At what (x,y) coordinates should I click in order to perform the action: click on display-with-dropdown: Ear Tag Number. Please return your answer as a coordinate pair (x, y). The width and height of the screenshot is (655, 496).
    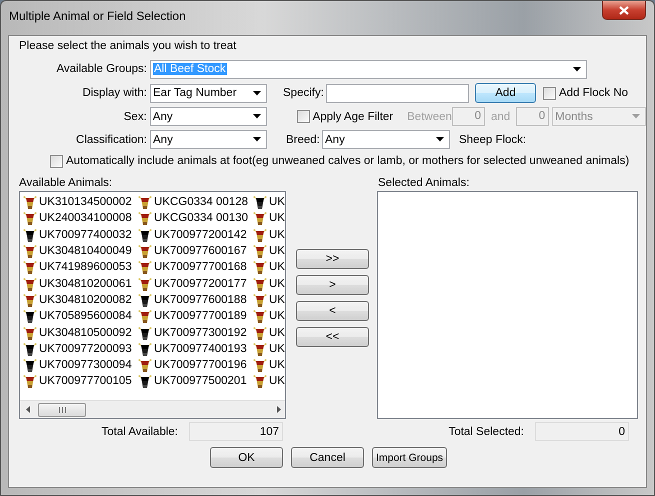
    Looking at the image, I should click on (208, 93).